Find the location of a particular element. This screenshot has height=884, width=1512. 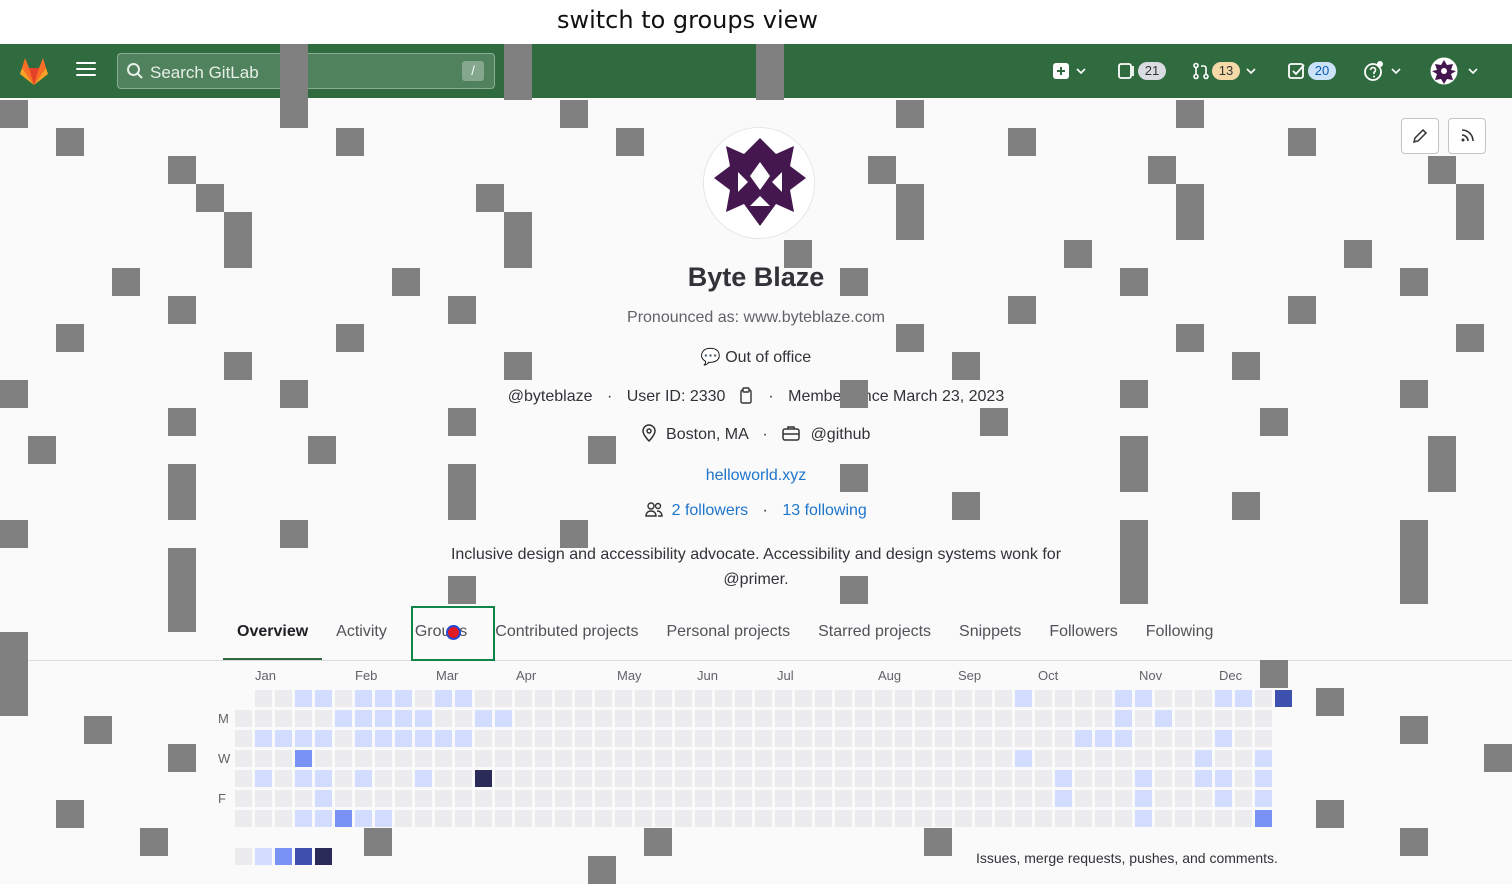

merge-requests-button: 13 is located at coordinates (1224, 71).